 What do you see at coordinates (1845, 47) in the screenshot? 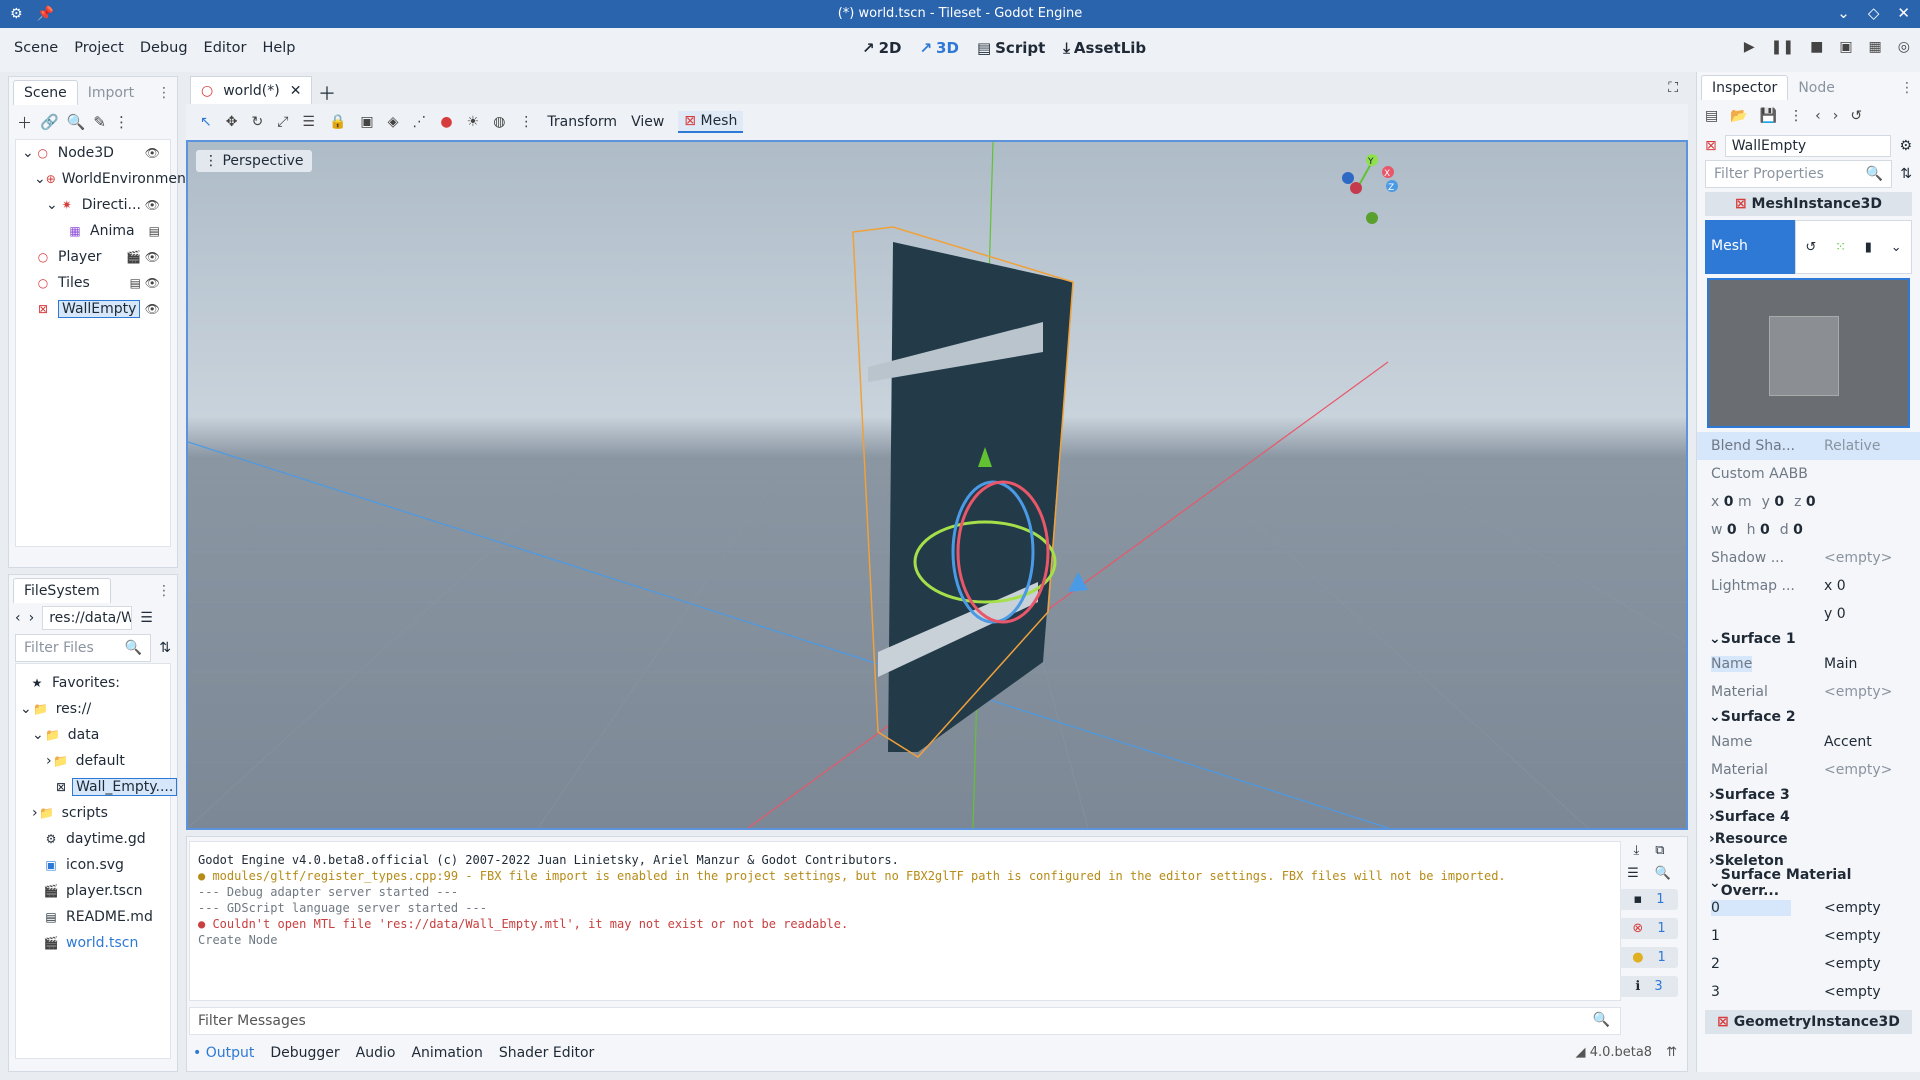
I see `play-scene-icon: ▣` at bounding box center [1845, 47].